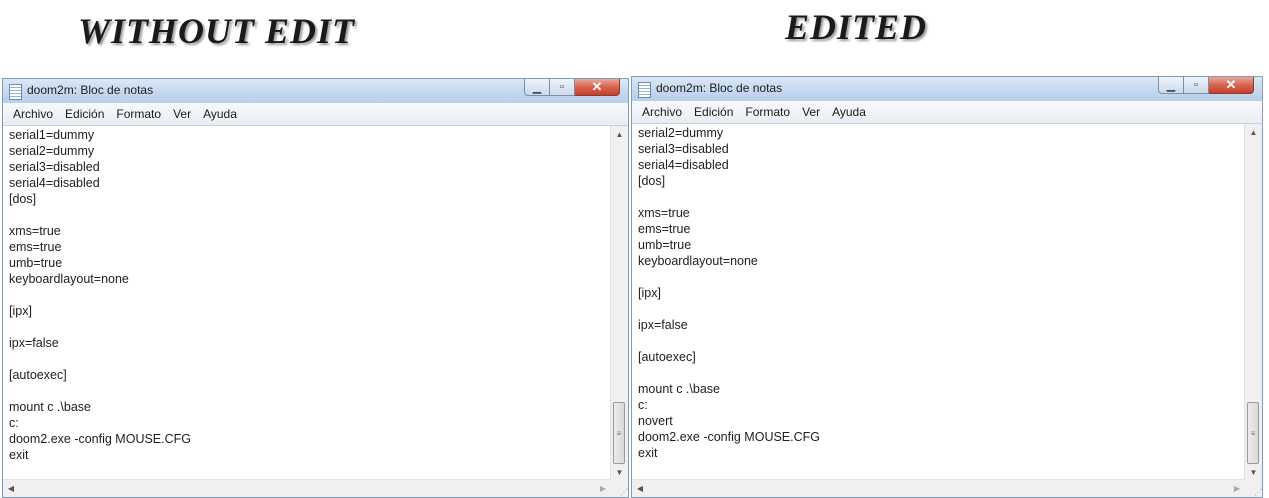  I want to click on caption-without-edit: WITHOUT EDIT, so click(217, 31).